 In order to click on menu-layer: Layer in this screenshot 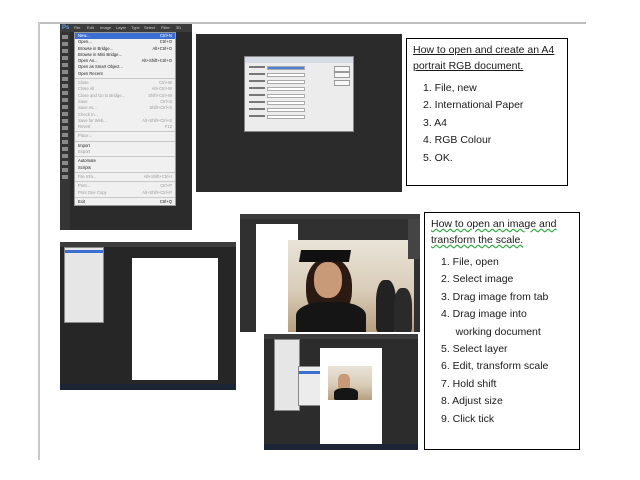, I will do `click(121, 28)`.